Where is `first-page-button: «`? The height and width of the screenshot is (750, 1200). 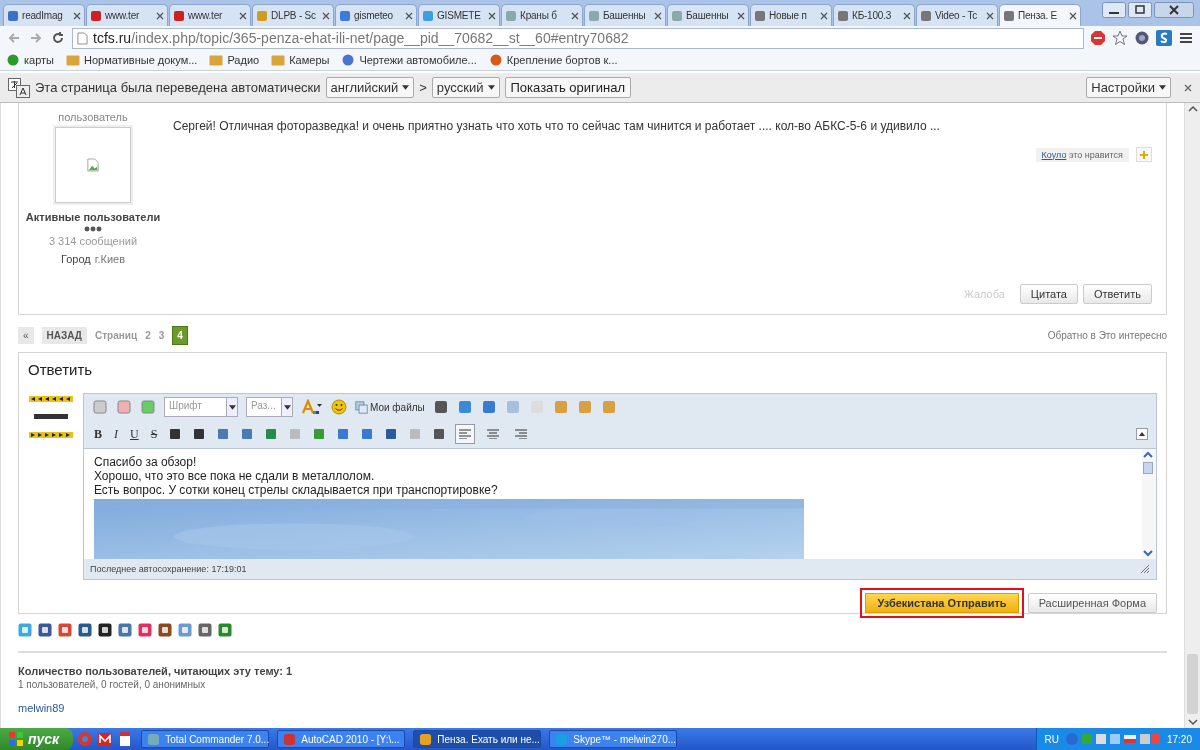
first-page-button: « is located at coordinates (26, 335).